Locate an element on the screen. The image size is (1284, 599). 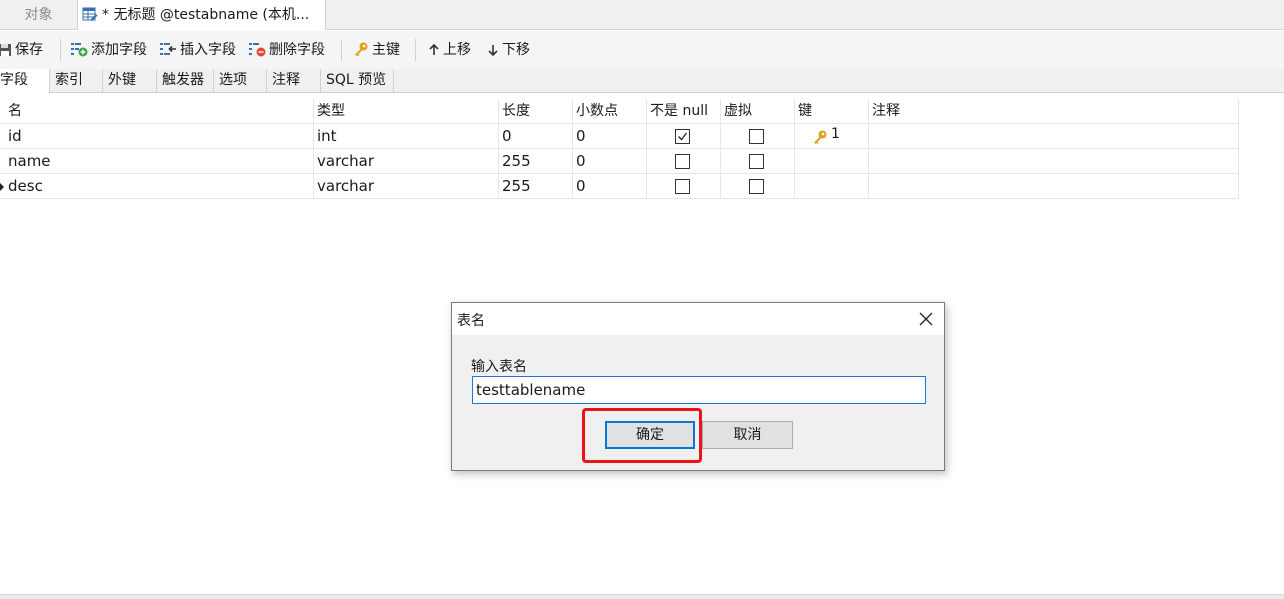
move-down-button: 下移 is located at coordinates (508, 50).